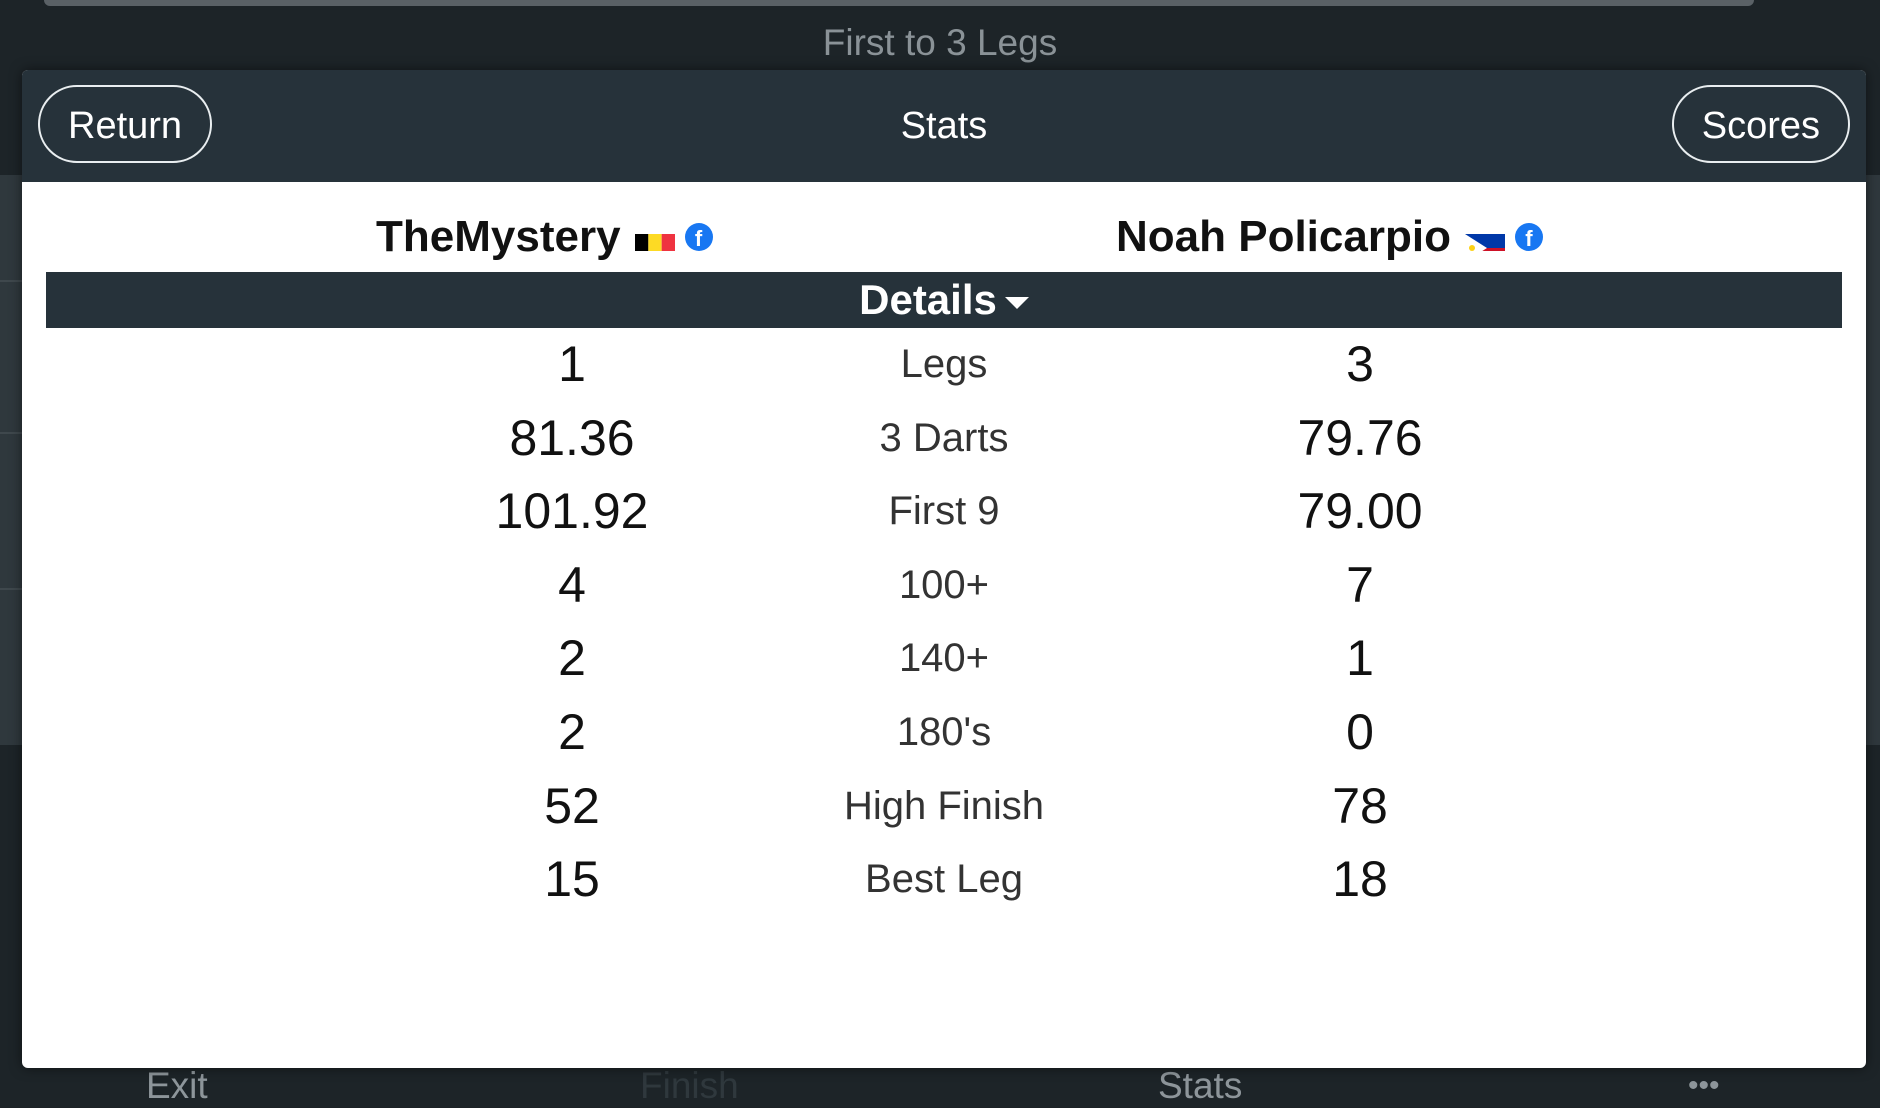  I want to click on philippines-flag-icon, so click(1484, 237).